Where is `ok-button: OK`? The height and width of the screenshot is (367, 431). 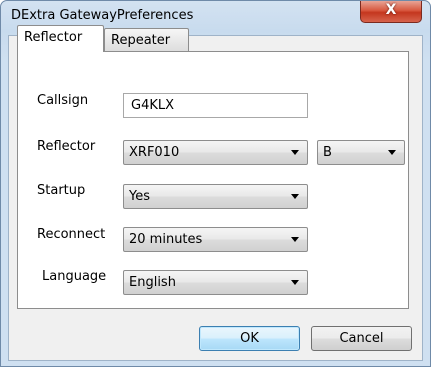
ok-button: OK is located at coordinates (249, 338).